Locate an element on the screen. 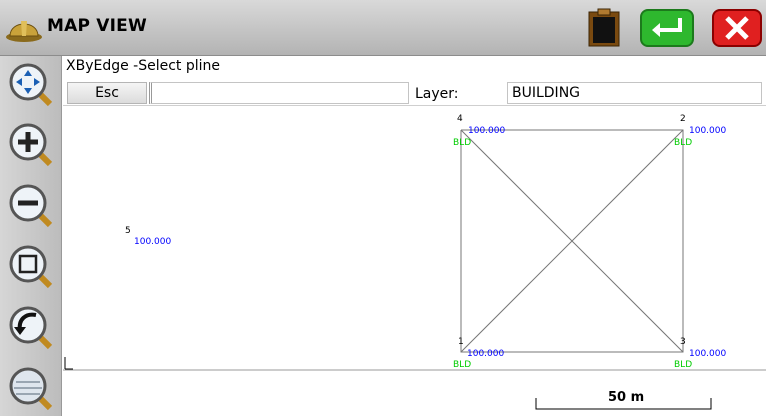 Image resolution: width=766 pixels, height=416 pixels. command-prompt: XByEdge -Select pline is located at coordinates (143, 66).